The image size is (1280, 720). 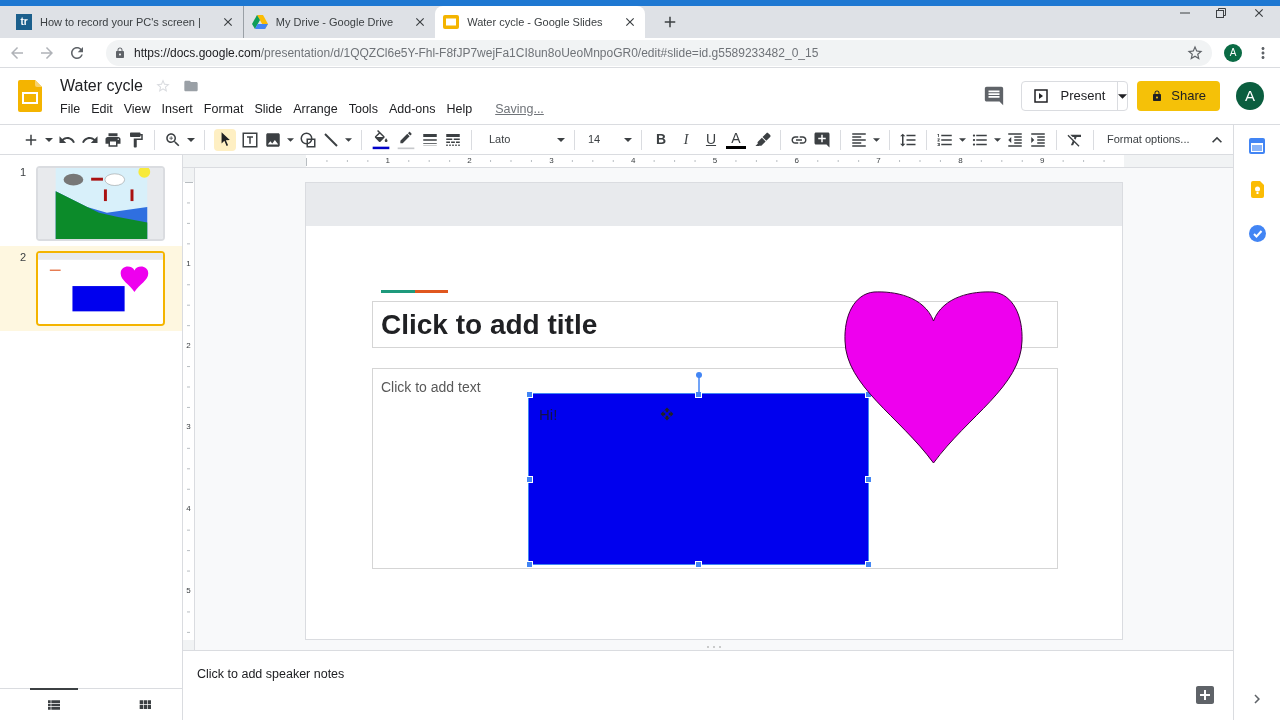 What do you see at coordinates (113, 139) in the screenshot?
I see `print-icon` at bounding box center [113, 139].